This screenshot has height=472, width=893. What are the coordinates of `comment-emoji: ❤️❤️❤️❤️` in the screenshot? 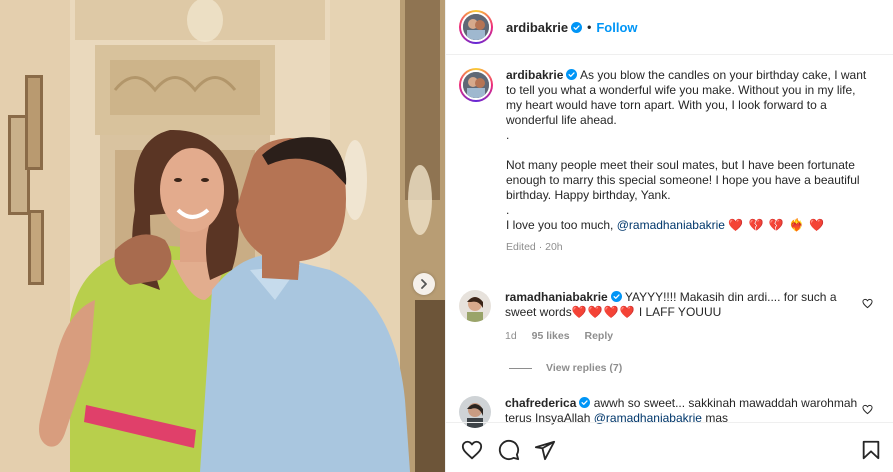 It's located at (603, 312).